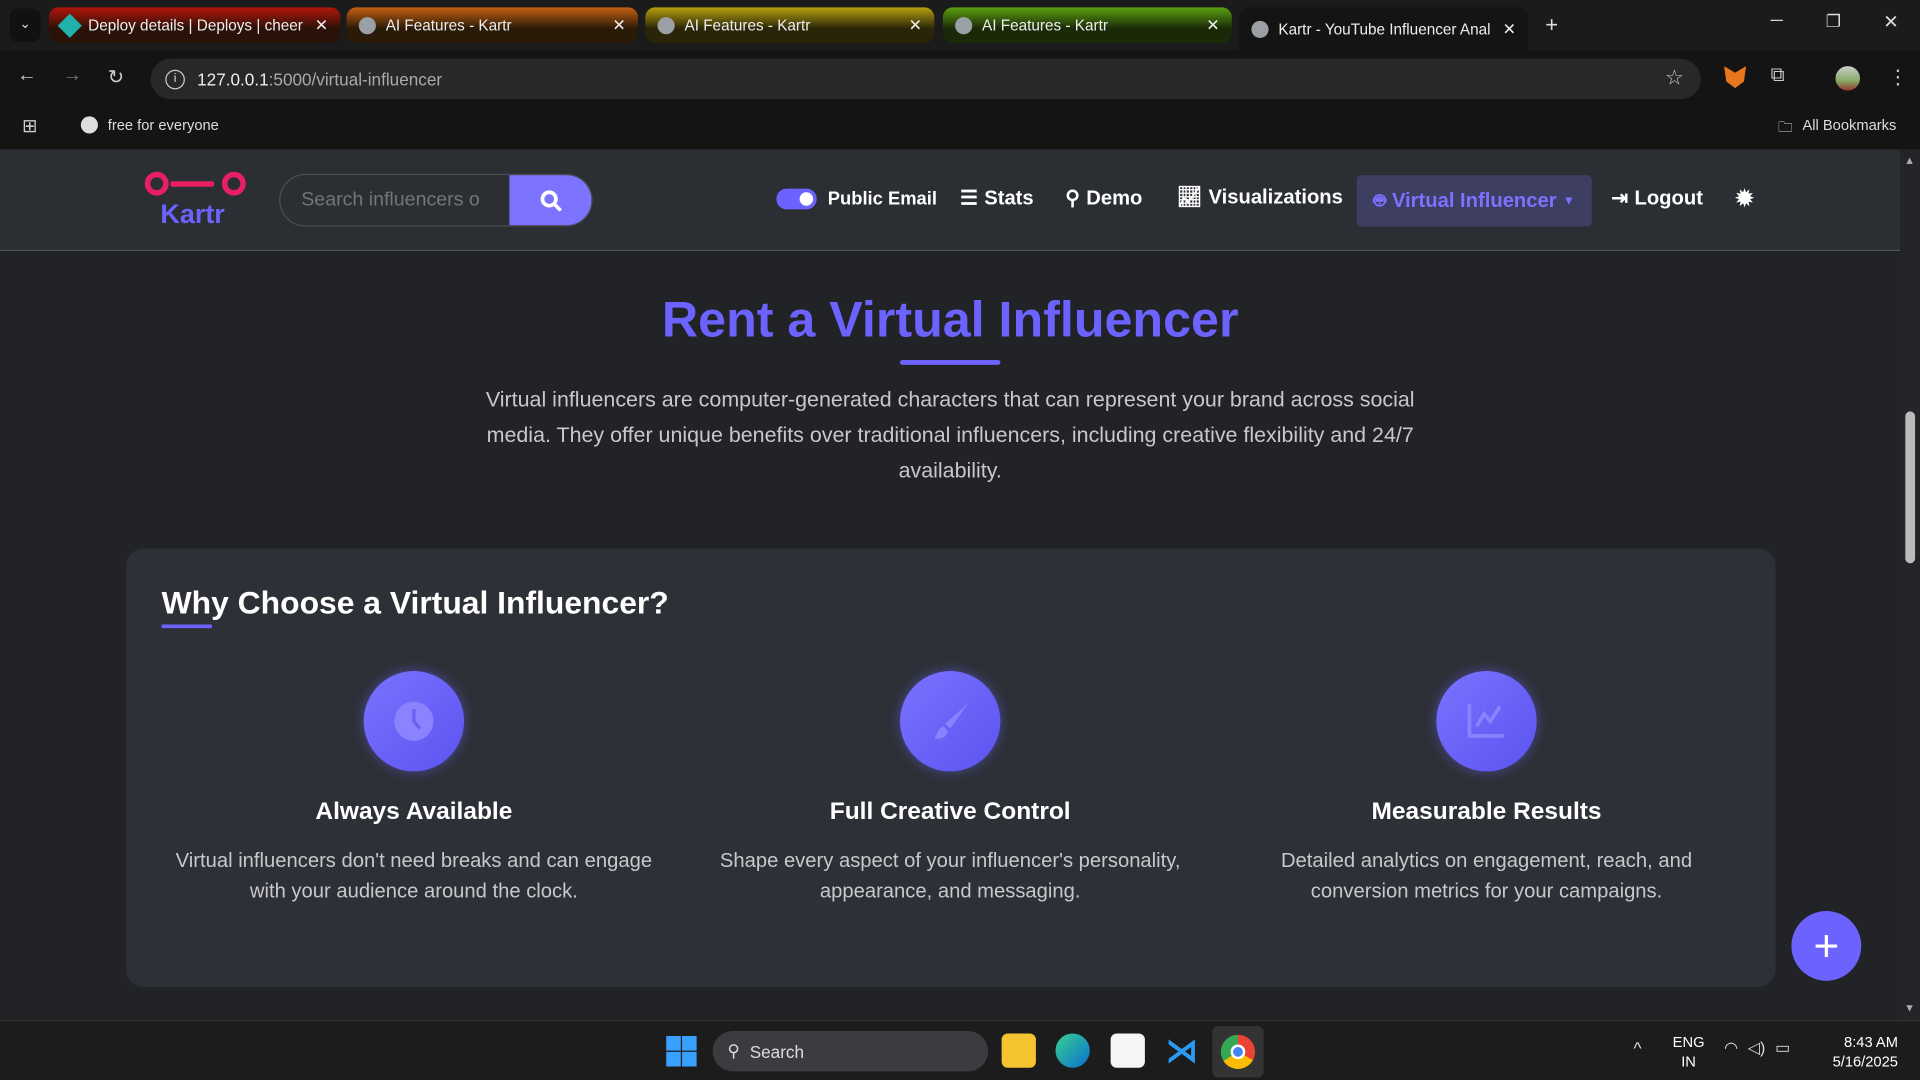  I want to click on reload-button: ↻, so click(116, 77).